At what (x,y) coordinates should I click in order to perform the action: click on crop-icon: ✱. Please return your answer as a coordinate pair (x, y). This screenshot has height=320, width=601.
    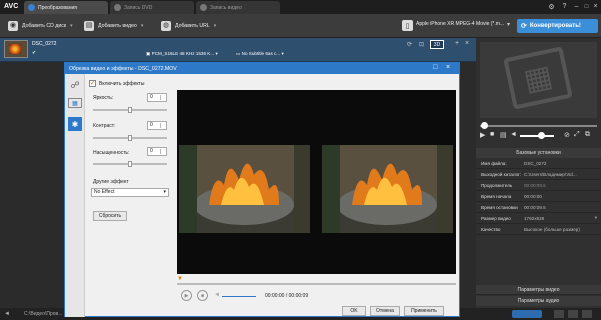
    Looking at the image, I should click on (75, 124).